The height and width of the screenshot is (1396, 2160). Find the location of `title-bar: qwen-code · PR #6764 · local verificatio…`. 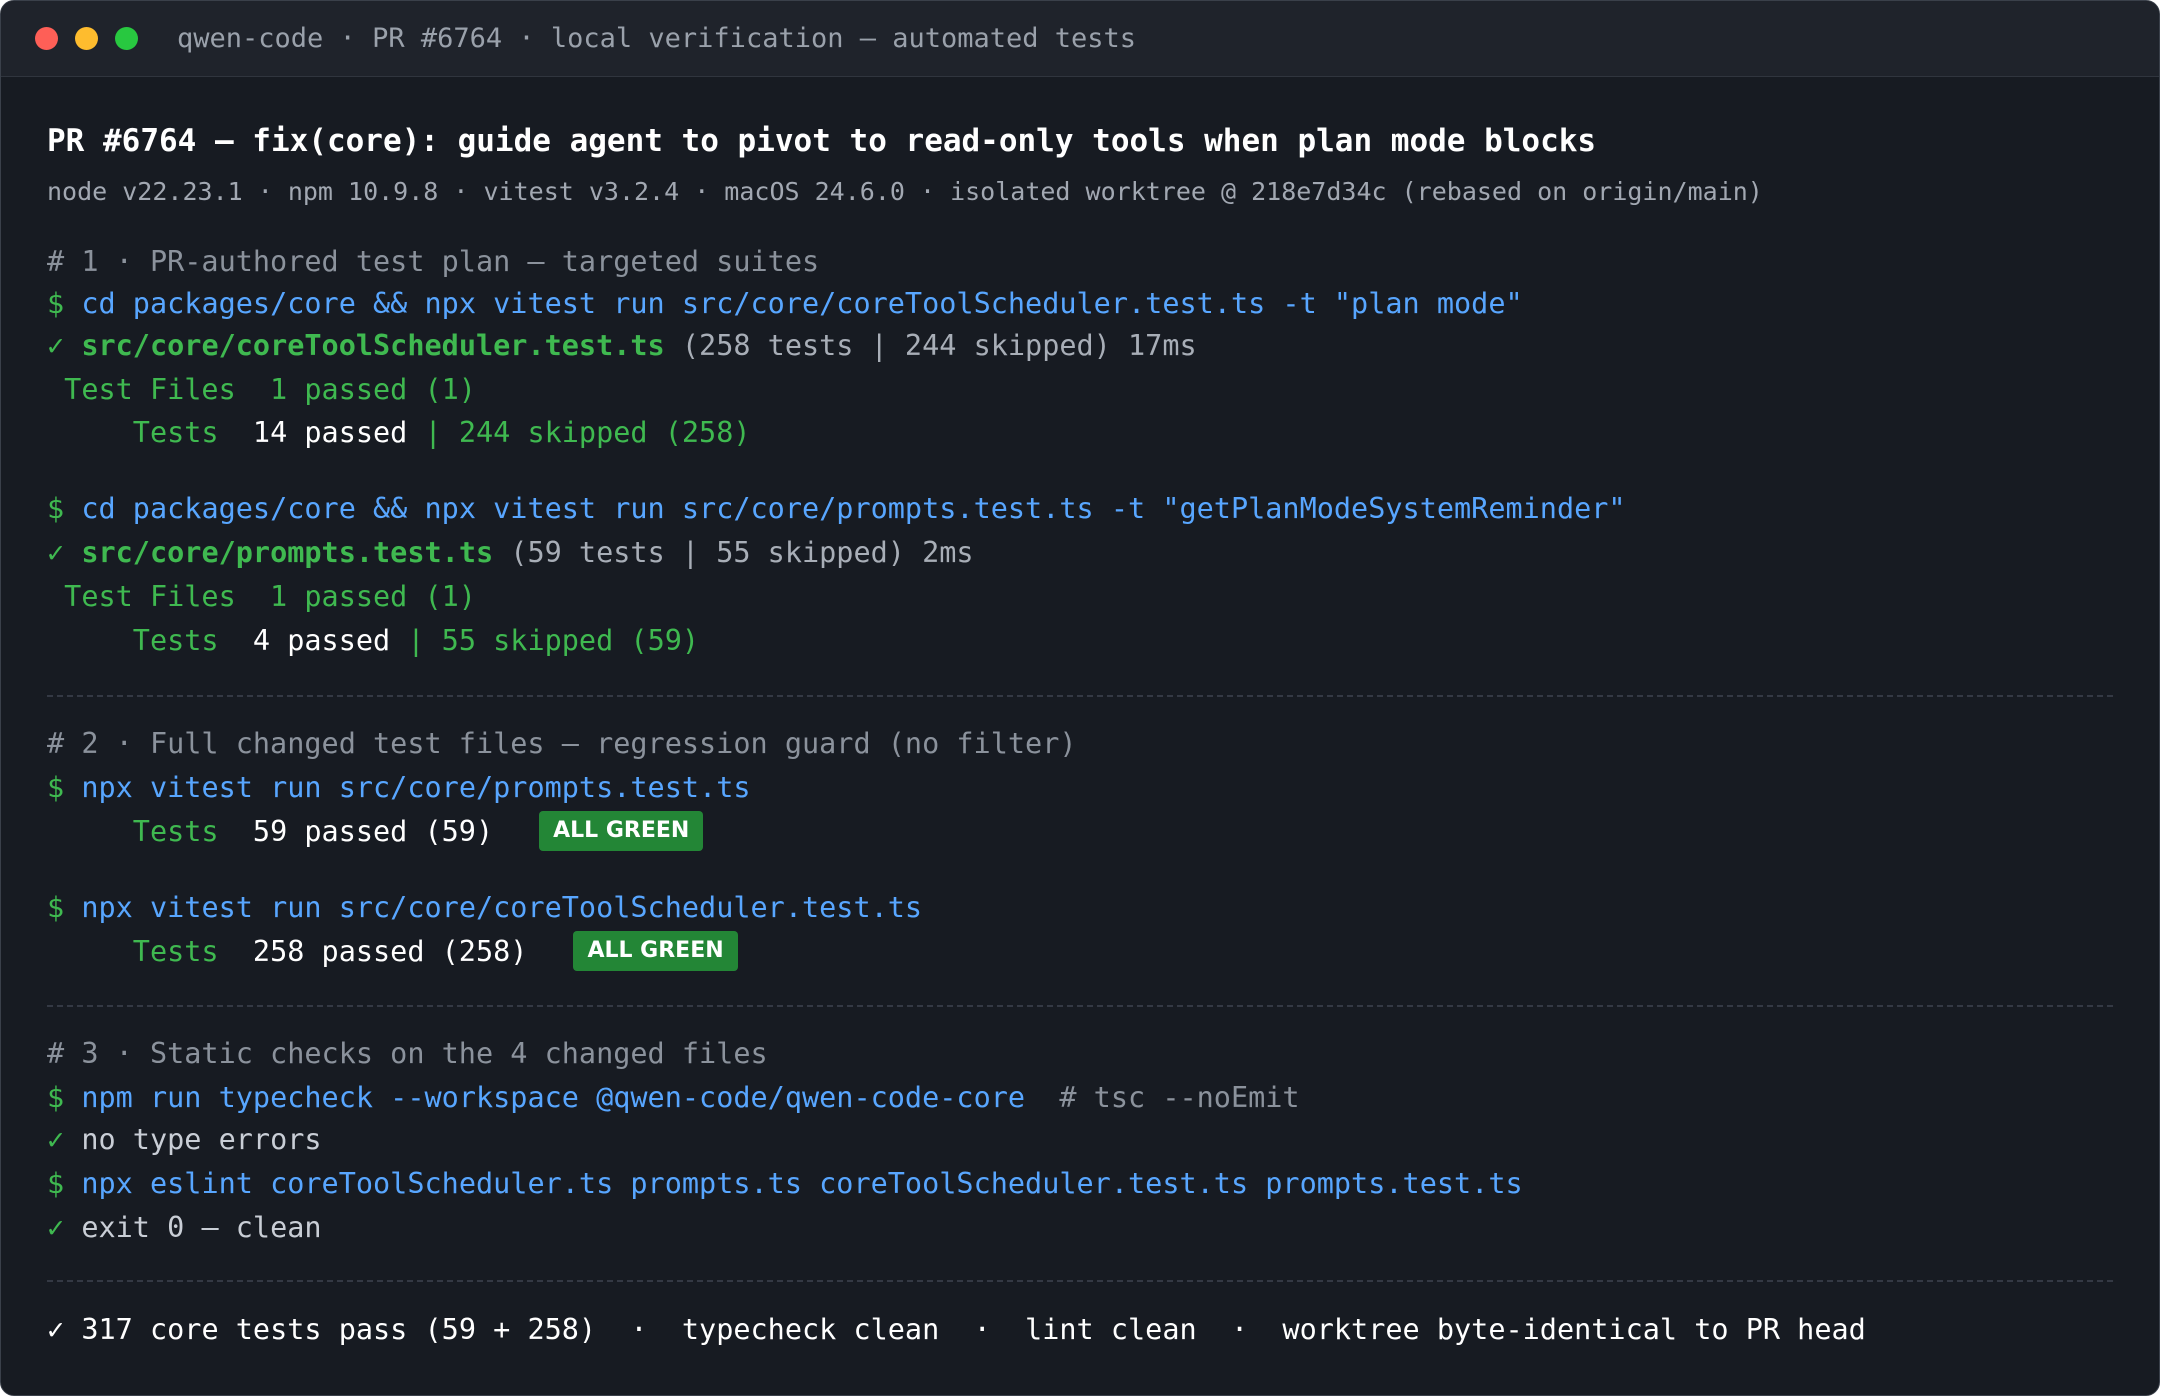

title-bar: qwen-code · PR #6764 · local verificatio… is located at coordinates (1080, 39).